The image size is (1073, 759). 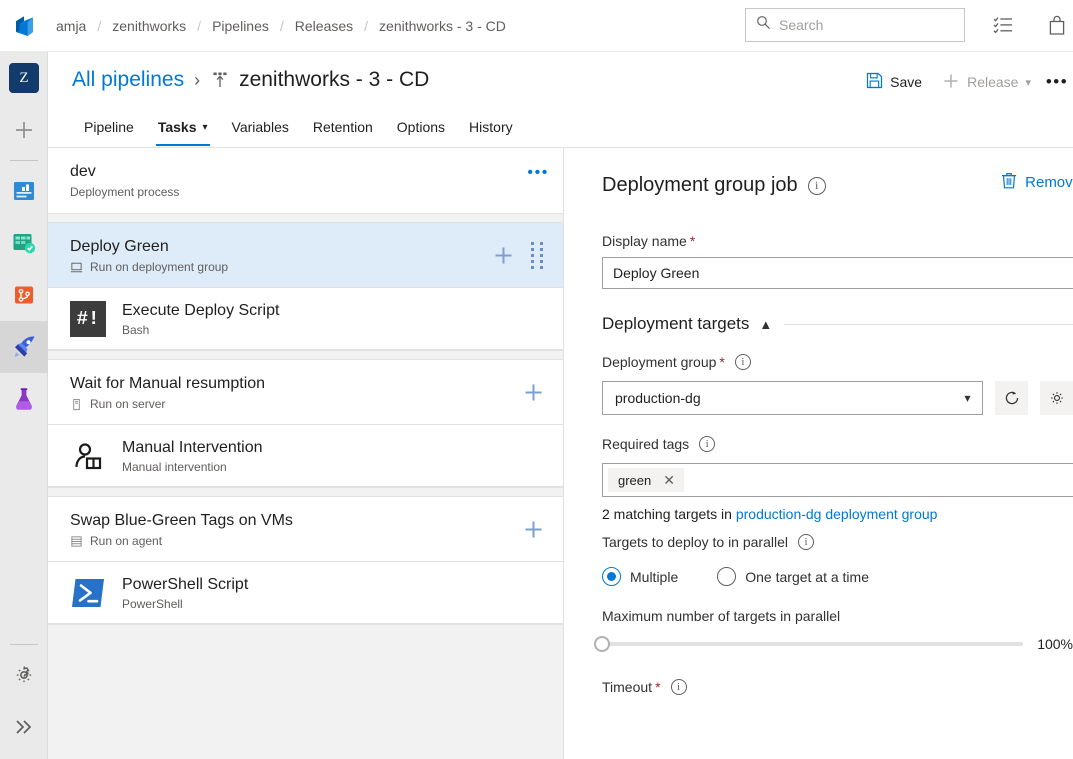 What do you see at coordinates (305, 255) in the screenshot?
I see `phase-row-deploy-green: Deploy Green Run on deployment group` at bounding box center [305, 255].